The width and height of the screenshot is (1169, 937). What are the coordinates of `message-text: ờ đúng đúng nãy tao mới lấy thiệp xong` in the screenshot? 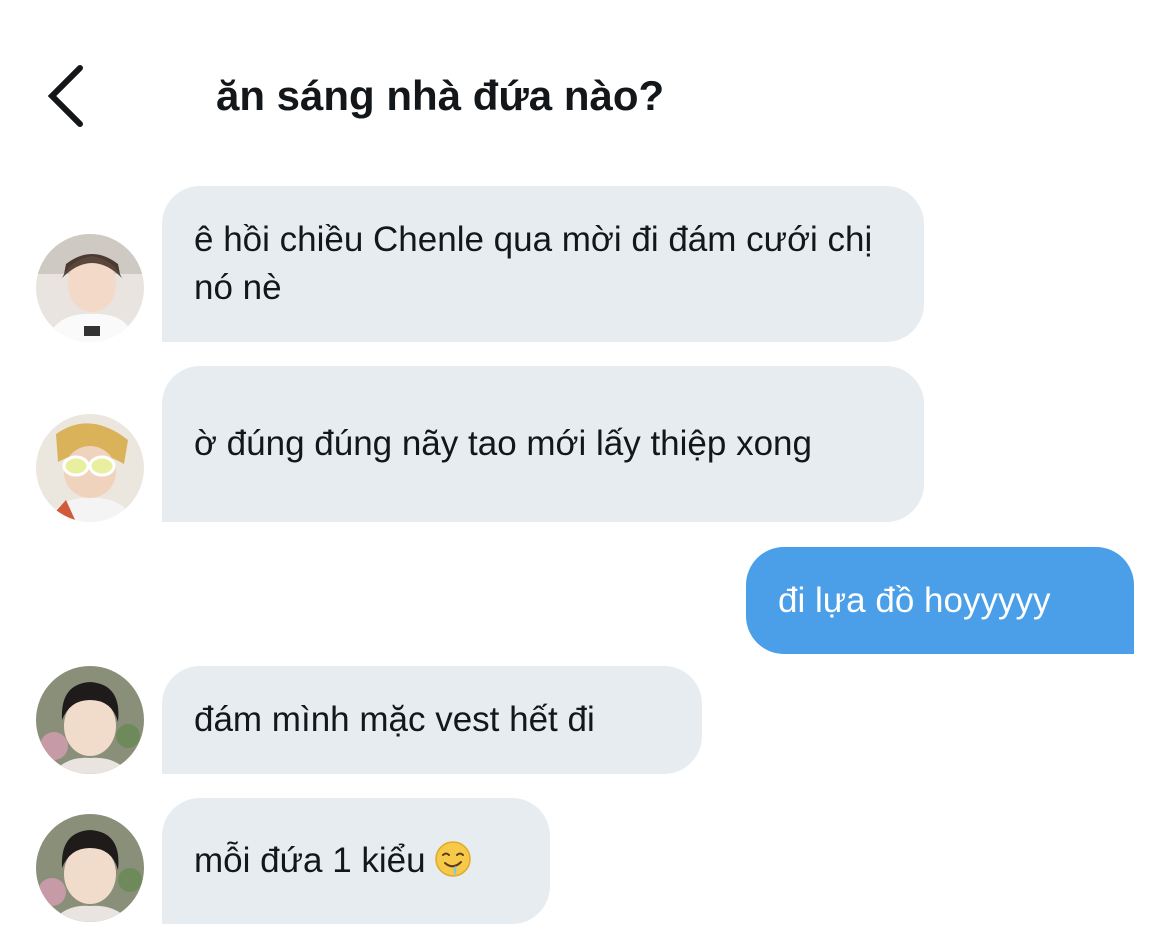 It's located at (503, 443).